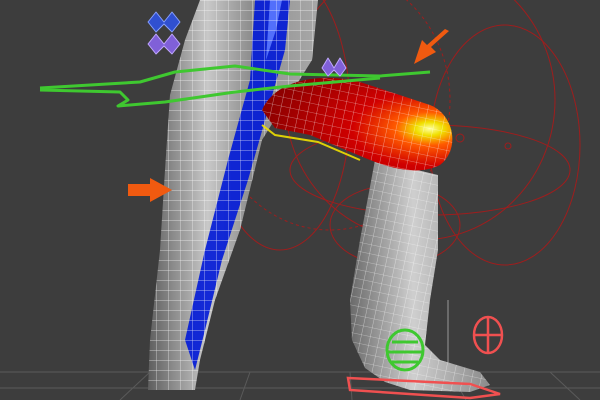 The height and width of the screenshot is (400, 600). Describe the element at coordinates (488, 335) in the screenshot. I see `foot-gimbal-control-icon` at that location.